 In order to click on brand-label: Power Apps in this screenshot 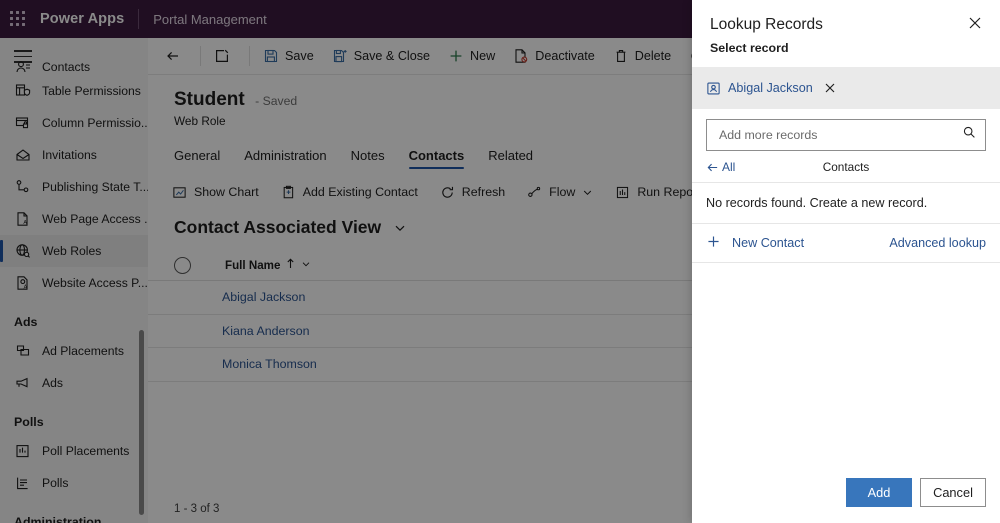, I will do `click(82, 19)`.